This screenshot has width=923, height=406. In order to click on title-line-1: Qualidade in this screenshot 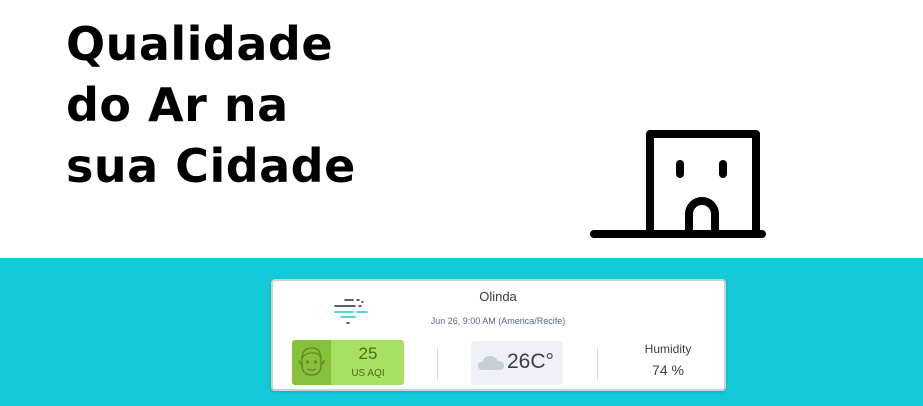, I will do `click(200, 44)`.